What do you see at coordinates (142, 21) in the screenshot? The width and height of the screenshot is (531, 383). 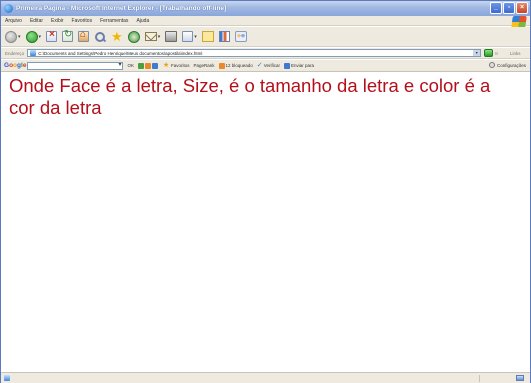 I see `menu-ajuda: Ajuda` at bounding box center [142, 21].